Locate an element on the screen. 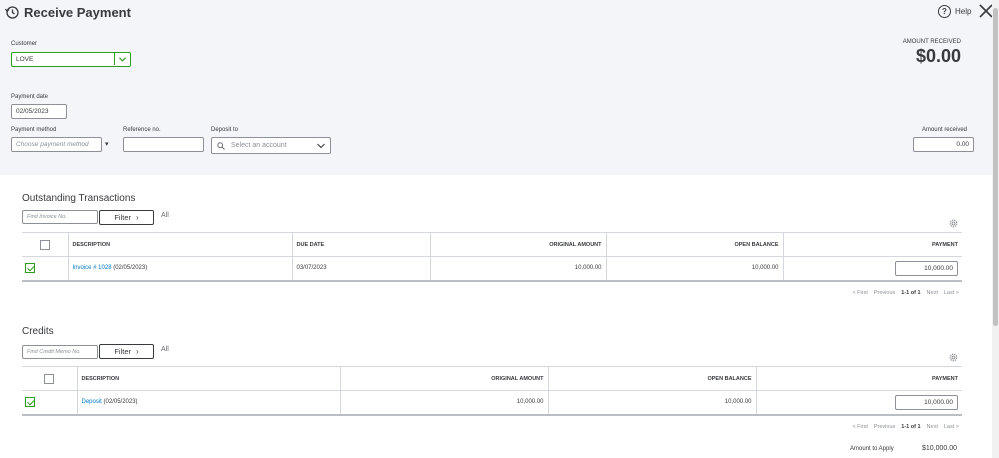 Image resolution: width=999 pixels, height=458 pixels. vertical-scrollbar is located at coordinates (995, 229).